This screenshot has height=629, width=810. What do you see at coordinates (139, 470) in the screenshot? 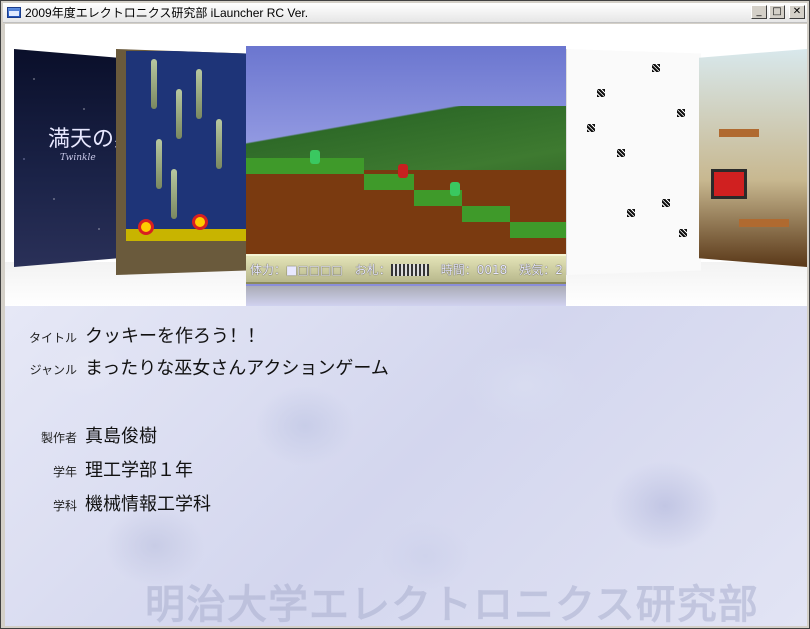
I see `grade-value: 理工学部１年` at bounding box center [139, 470].